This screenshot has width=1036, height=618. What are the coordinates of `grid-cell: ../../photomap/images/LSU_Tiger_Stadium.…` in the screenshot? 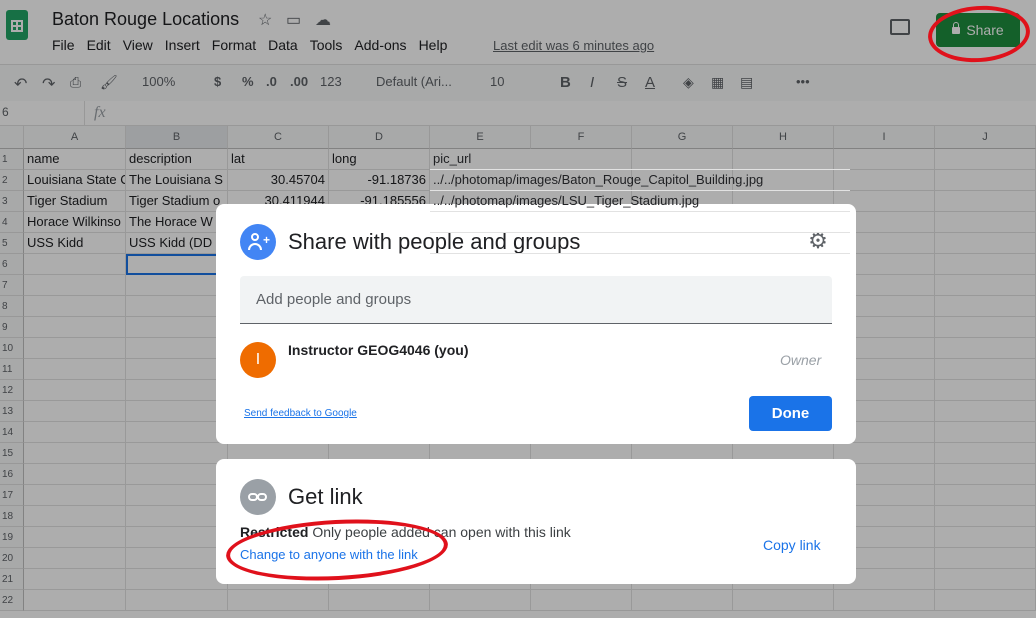 It's located at (640, 201).